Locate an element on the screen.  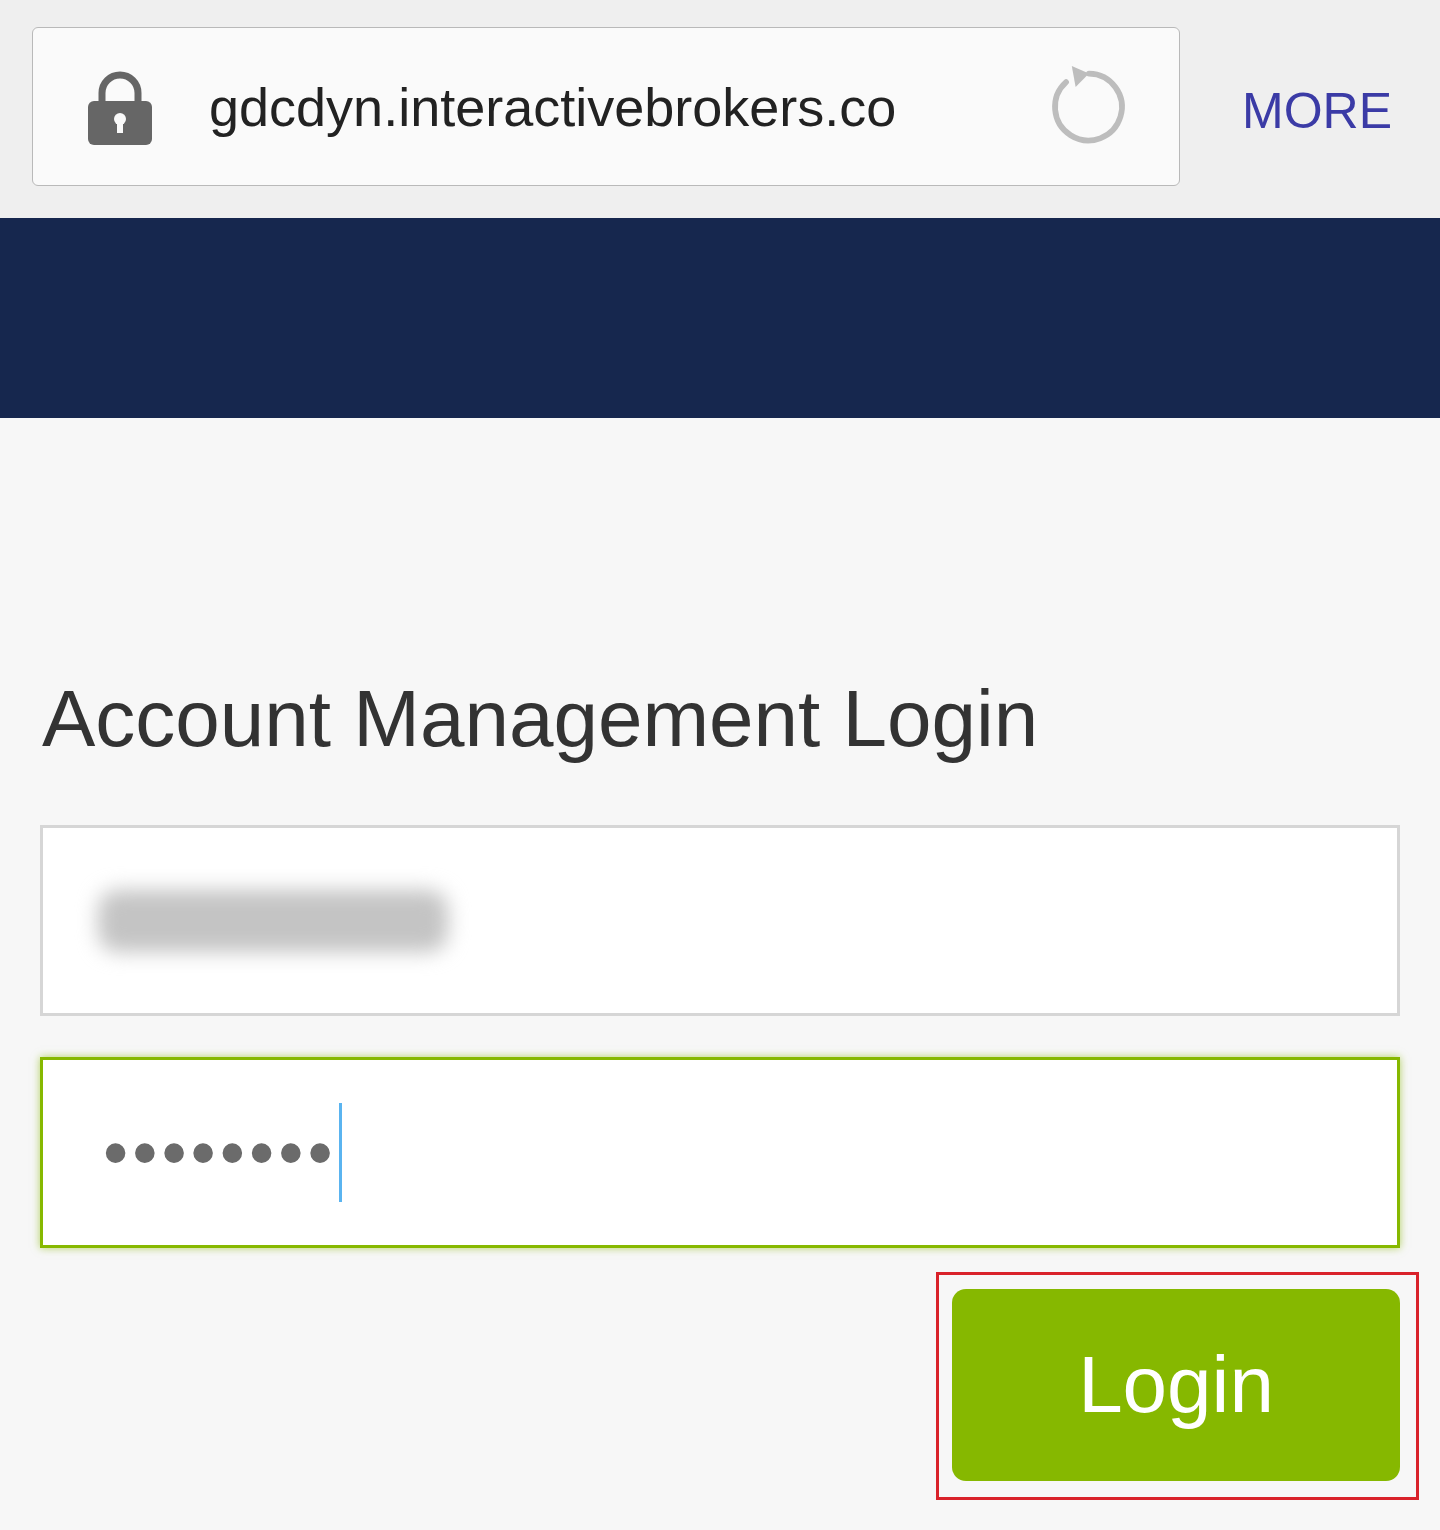
address-bar: gdcdyn.interactivebrokers.co is located at coordinates (606, 106).